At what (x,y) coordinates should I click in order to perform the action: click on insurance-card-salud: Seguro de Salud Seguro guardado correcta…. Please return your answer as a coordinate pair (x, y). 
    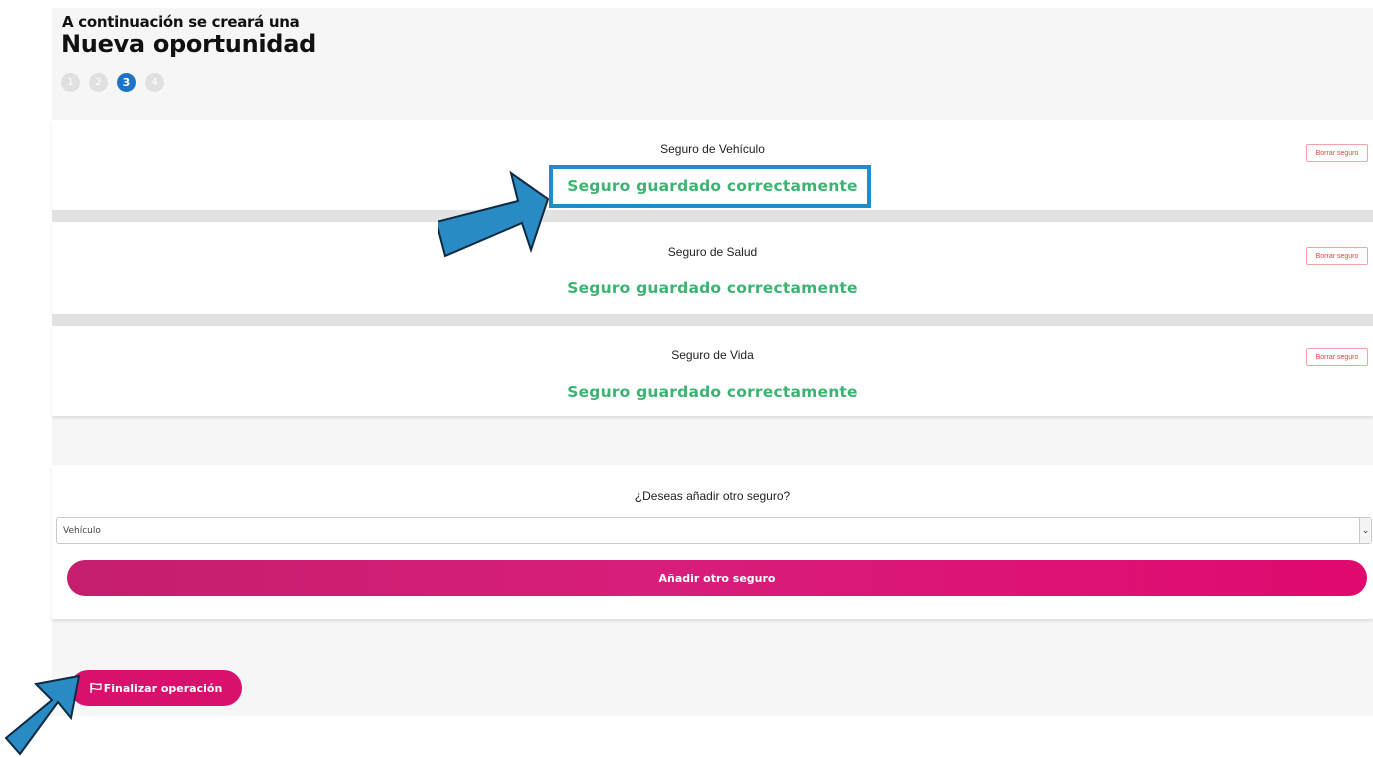
    Looking at the image, I should click on (712, 268).